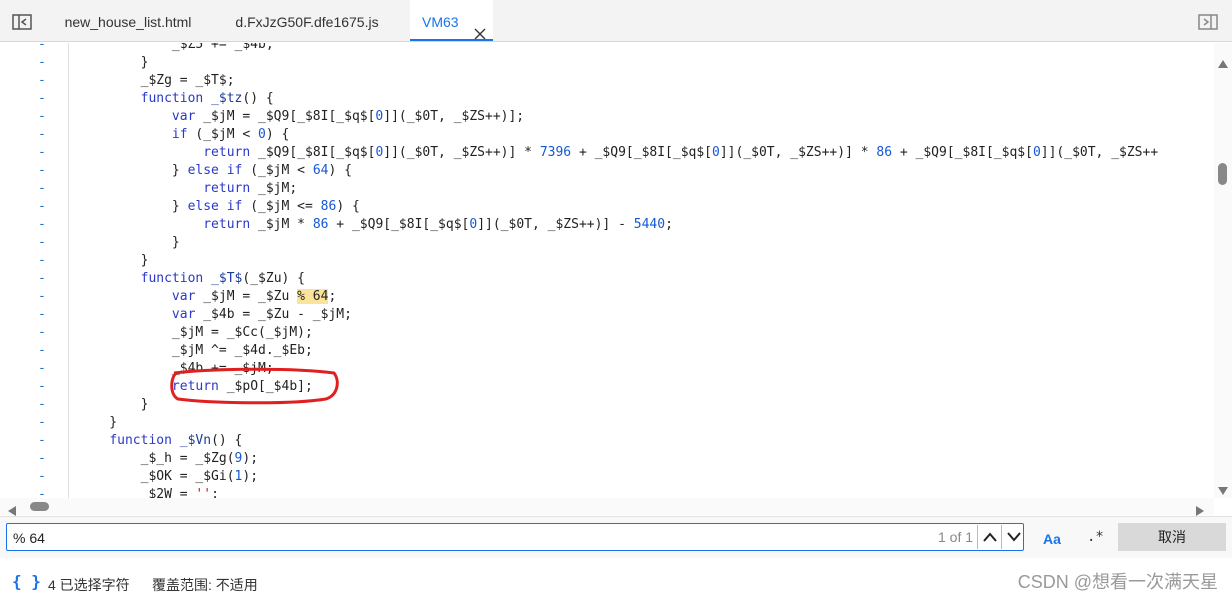  I want to click on code-token: _$2W =, so click(137, 492).